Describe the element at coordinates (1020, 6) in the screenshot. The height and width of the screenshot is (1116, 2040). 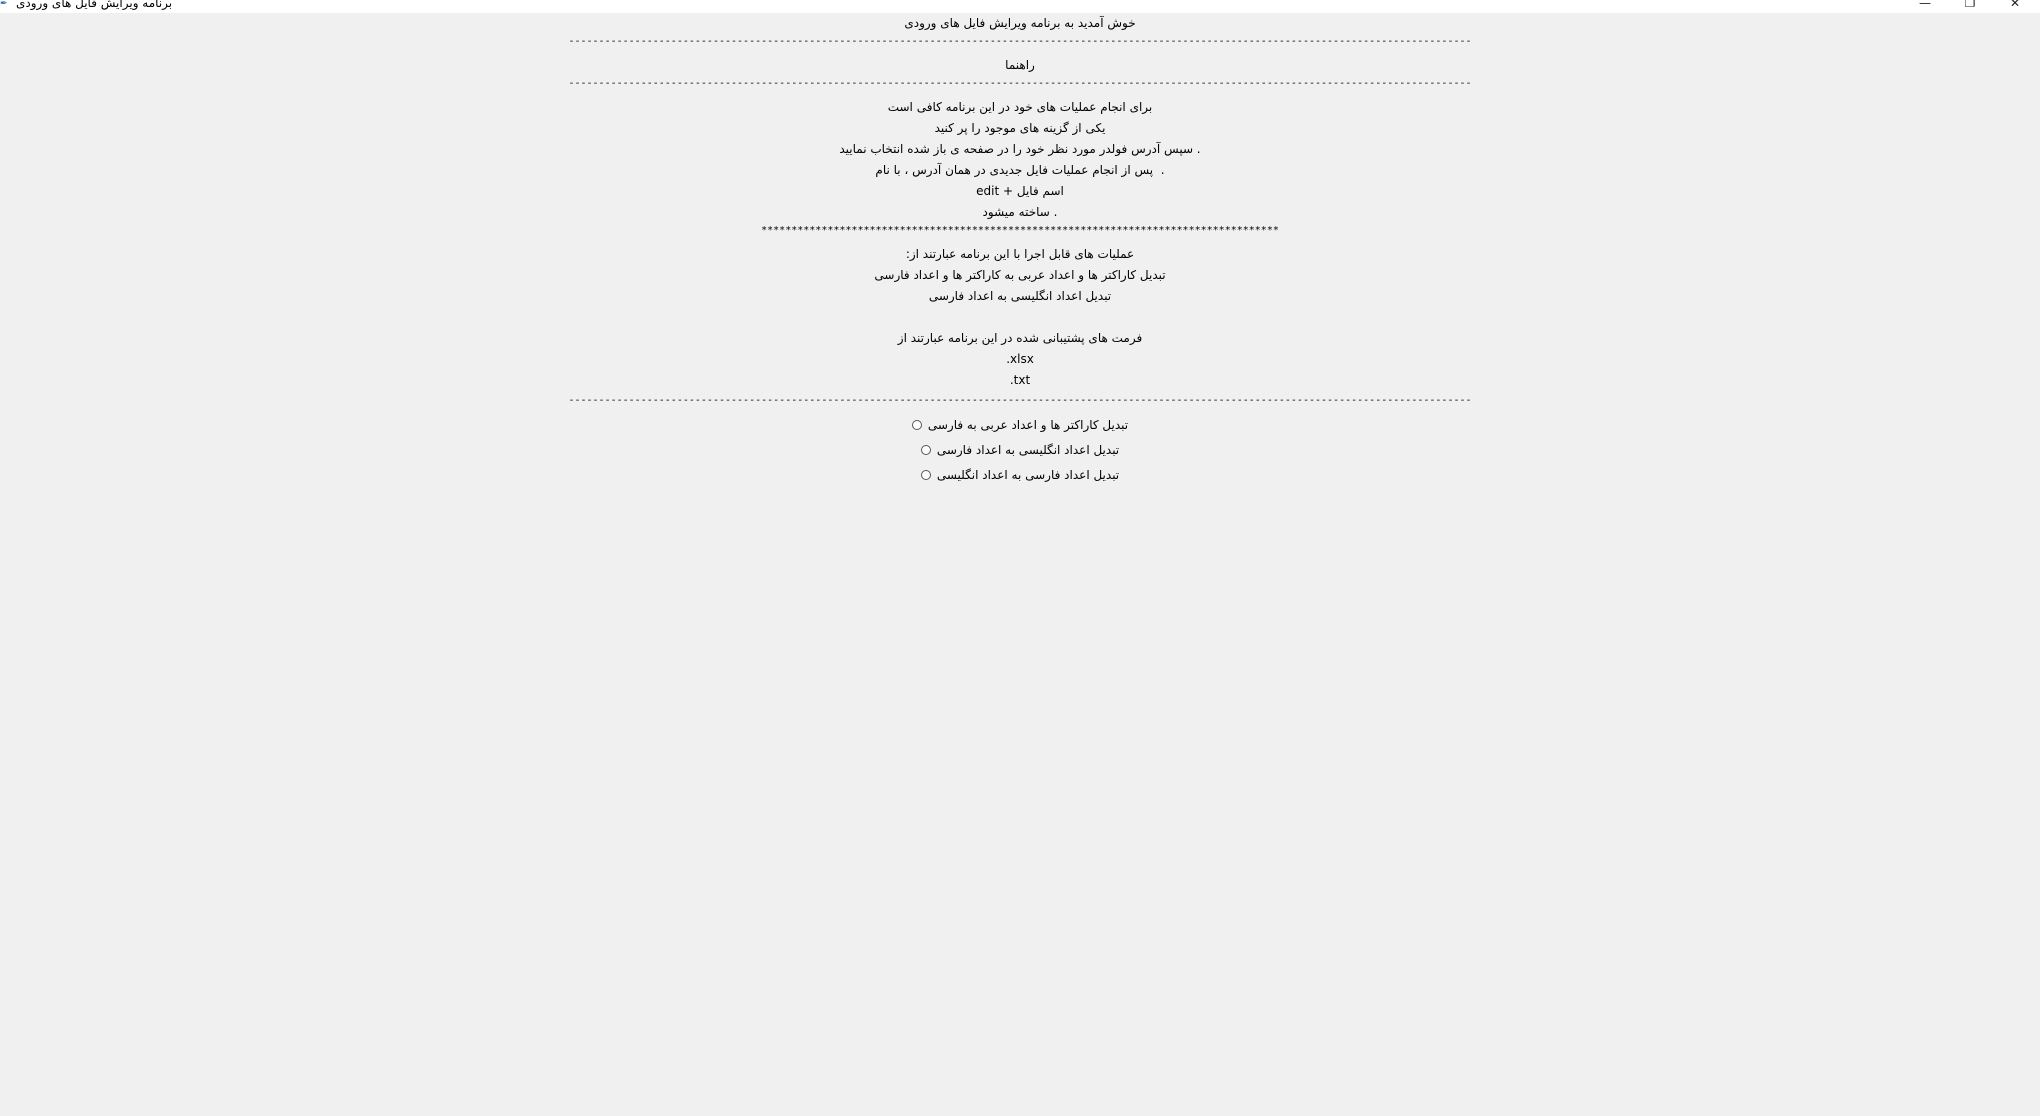
I see `title-bar: ✒ برنامه ویرایش فایل های ورودی — ❐ ✕` at that location.